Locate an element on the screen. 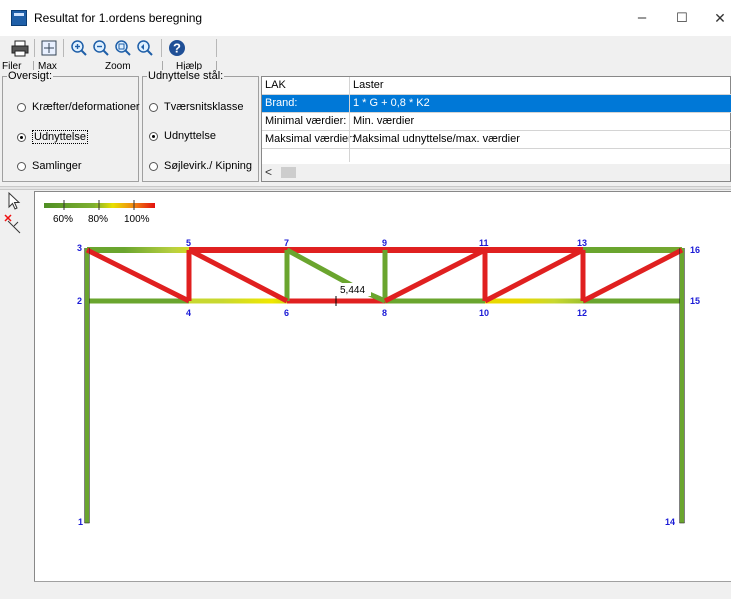 The height and width of the screenshot is (599, 731). title-bar: Resultat for 1.ordens beregning – ☐ ✕ is located at coordinates (365, 18).